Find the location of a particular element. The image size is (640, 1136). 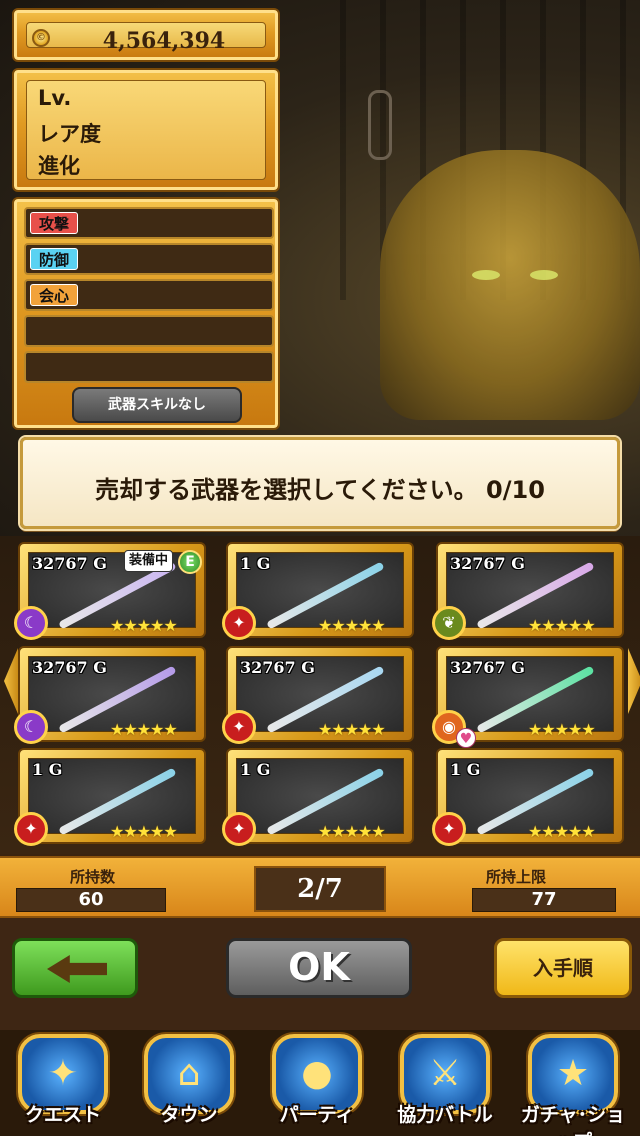

nav-town: ⌂ タウン is located at coordinates (189, 1084).